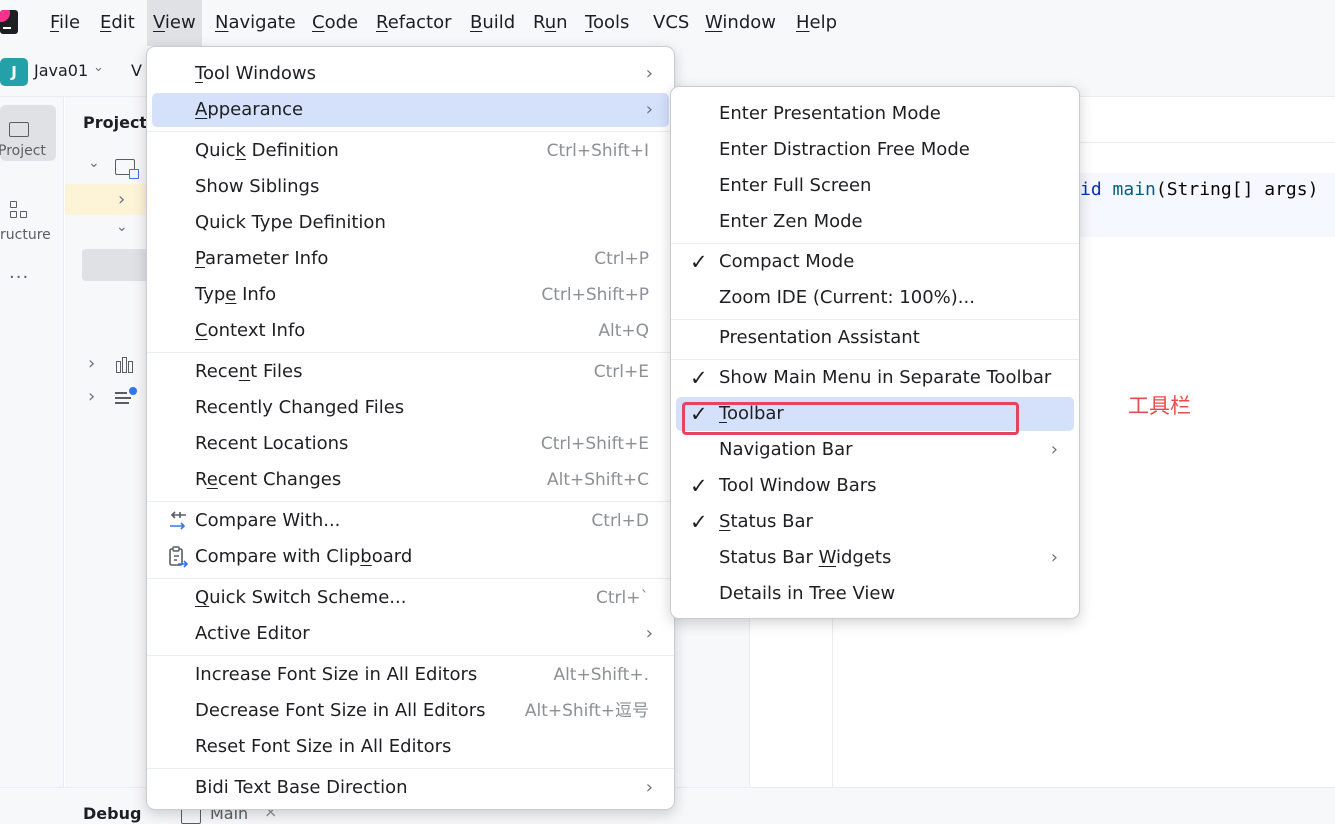  Describe the element at coordinates (414, 23) in the screenshot. I see `menu-refactor: Refactor` at that location.